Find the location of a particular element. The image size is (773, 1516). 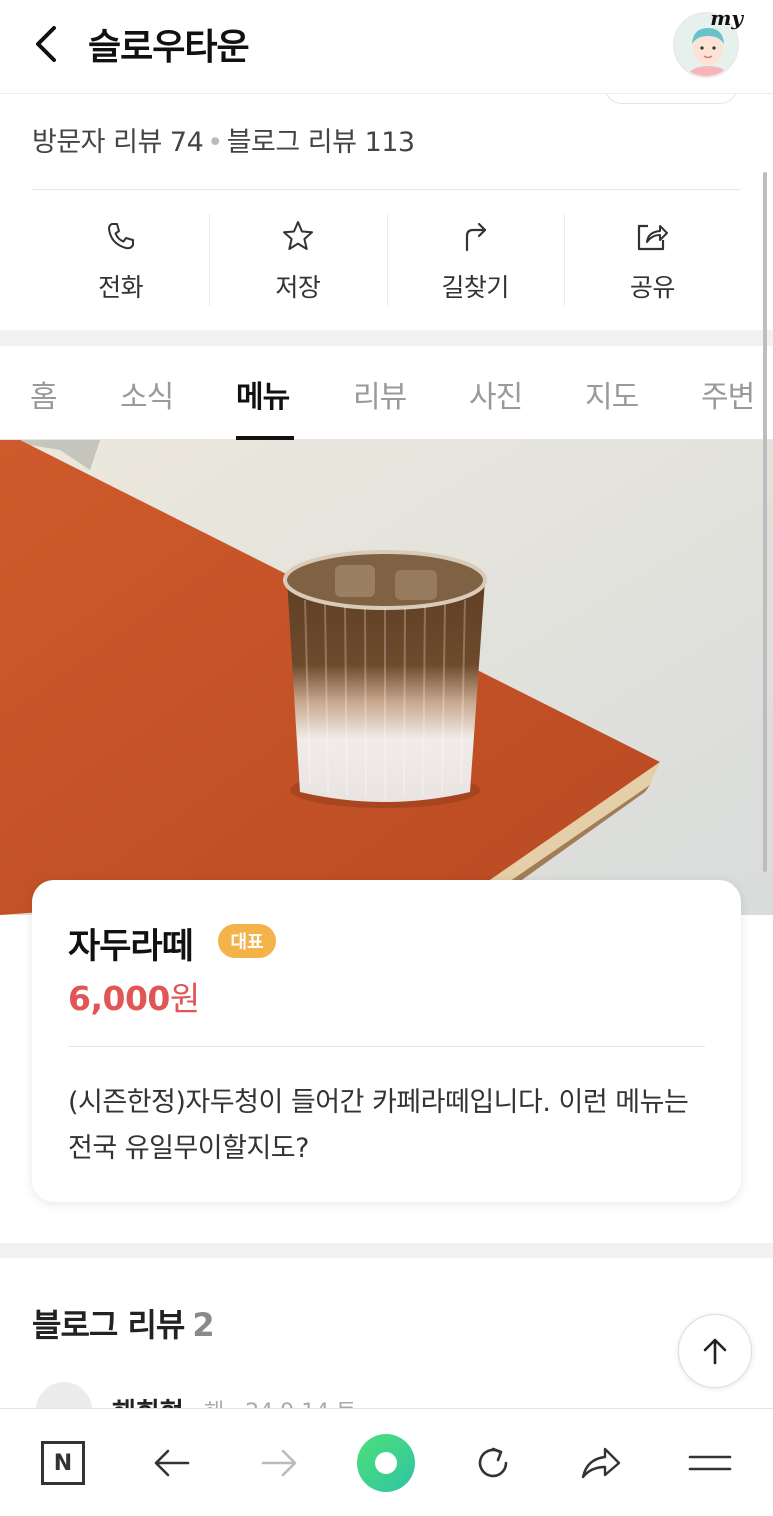

refresh-icon is located at coordinates (493, 1462).